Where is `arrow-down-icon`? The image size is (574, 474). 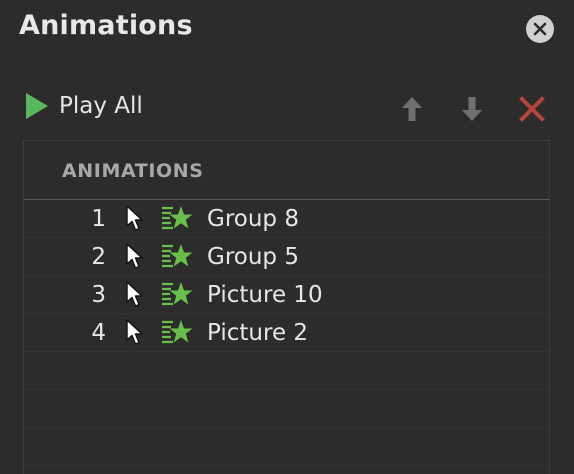 arrow-down-icon is located at coordinates (472, 109).